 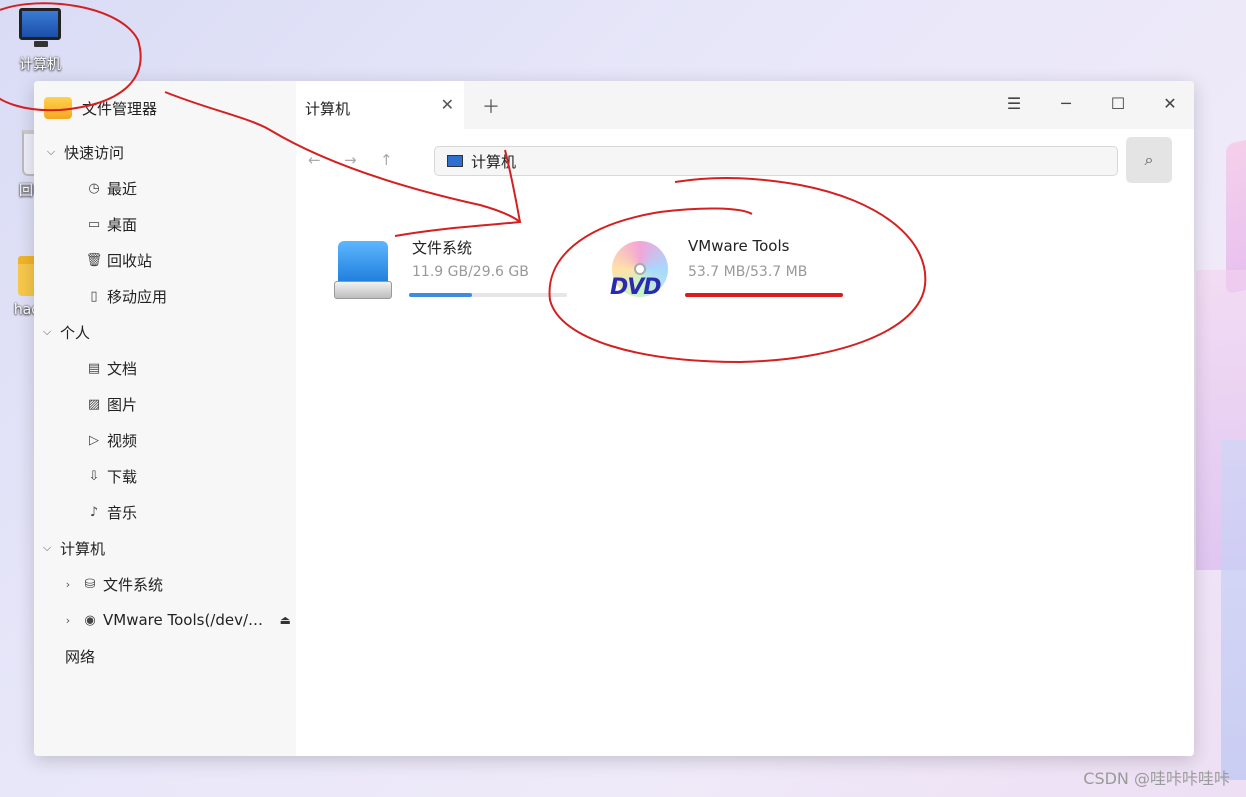 What do you see at coordinates (94, 368) in the screenshot?
I see `document-icon: ▤` at bounding box center [94, 368].